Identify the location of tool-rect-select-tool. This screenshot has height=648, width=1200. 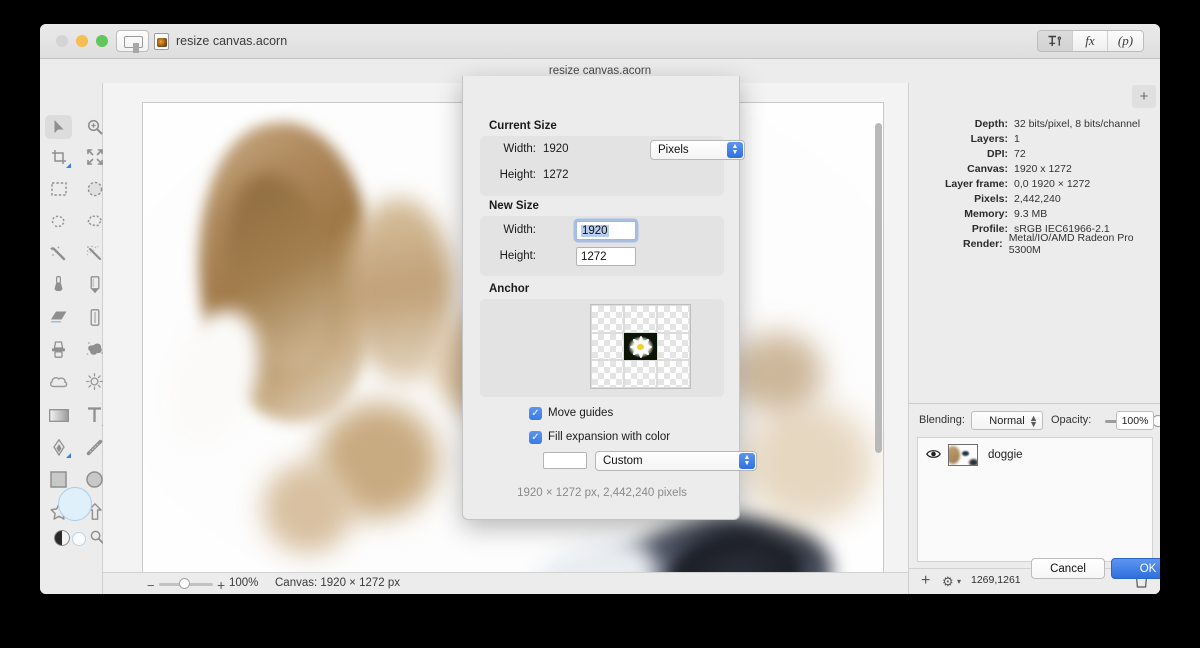
(58, 189).